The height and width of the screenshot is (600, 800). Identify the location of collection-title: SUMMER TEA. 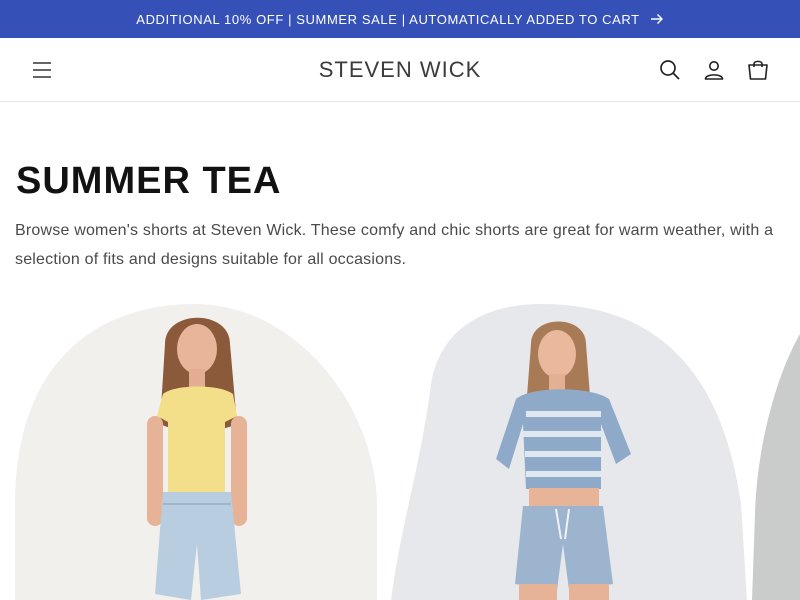
(149, 181).